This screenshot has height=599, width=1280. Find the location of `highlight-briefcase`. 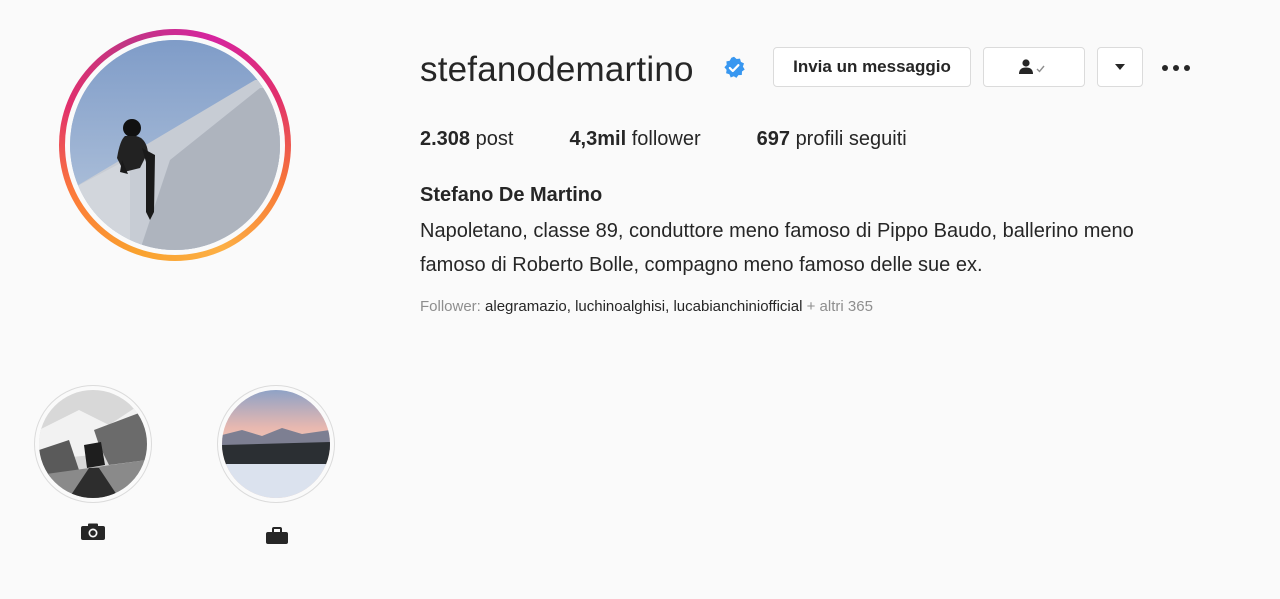

highlight-briefcase is located at coordinates (276, 444).